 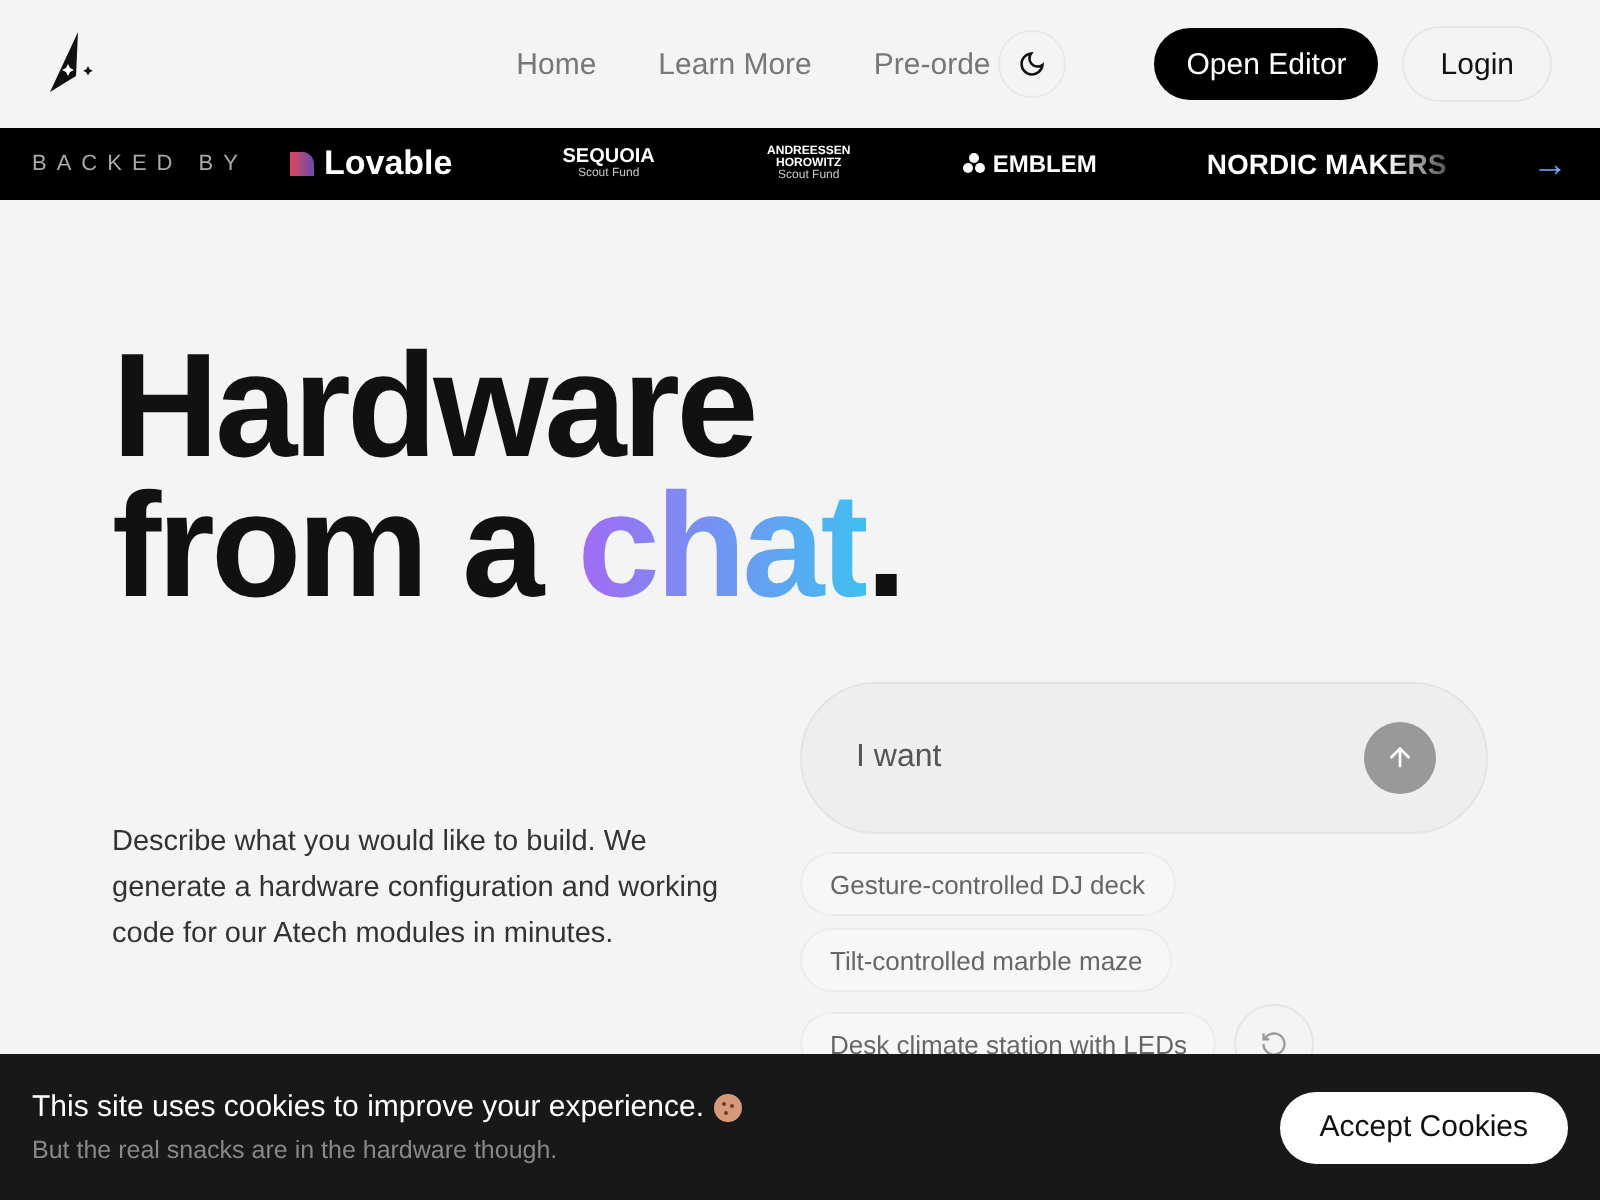 I want to click on nav-link: Pre-orde, so click(x=932, y=64).